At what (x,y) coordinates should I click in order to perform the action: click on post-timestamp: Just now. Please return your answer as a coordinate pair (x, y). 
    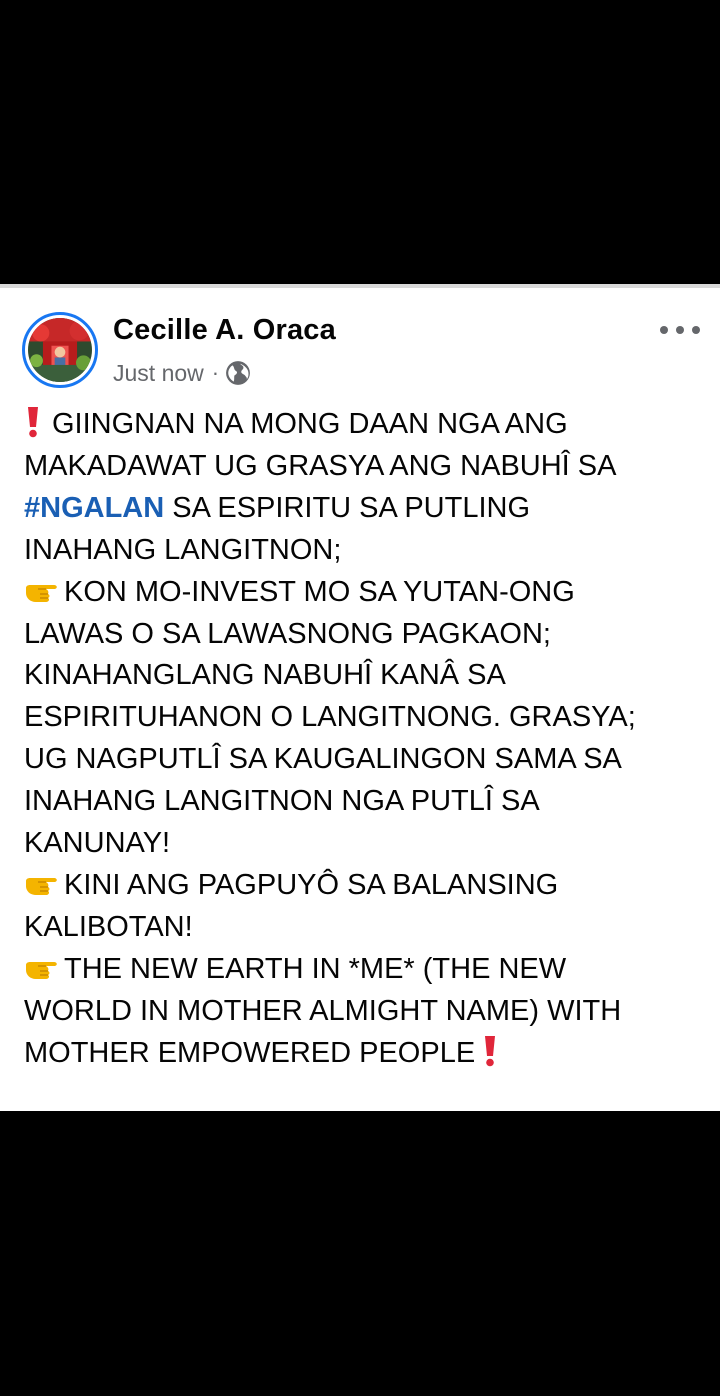
    Looking at the image, I should click on (158, 373).